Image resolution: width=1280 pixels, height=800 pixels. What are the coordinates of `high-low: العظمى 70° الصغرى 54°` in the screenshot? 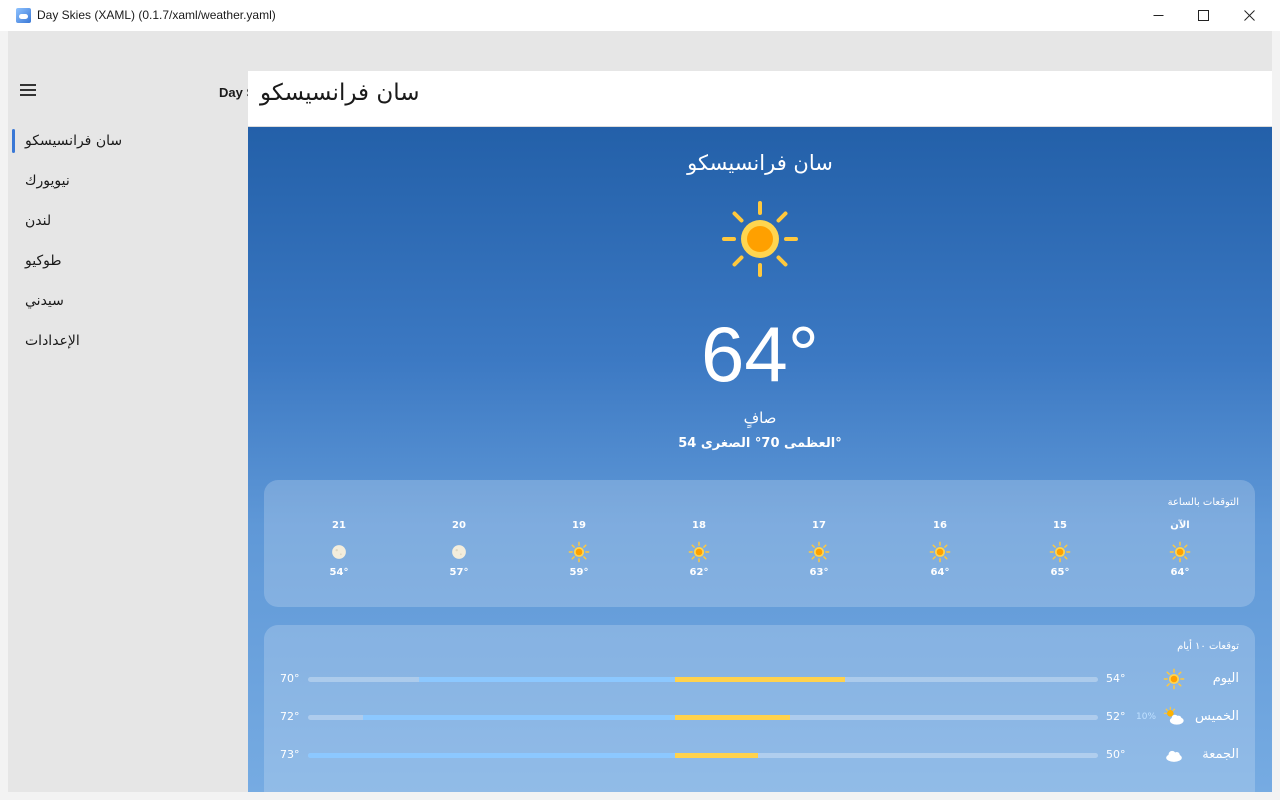 It's located at (760, 443).